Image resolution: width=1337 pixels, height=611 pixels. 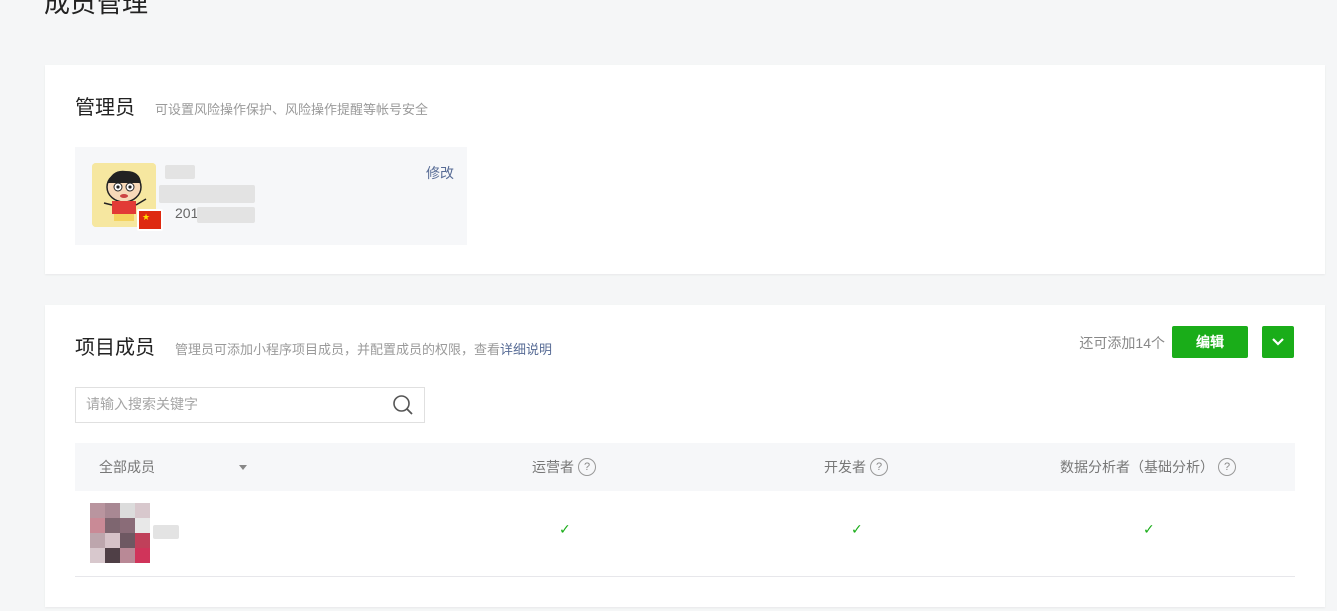 What do you see at coordinates (226, 215) in the screenshot?
I see `blurred-admin-id` at bounding box center [226, 215].